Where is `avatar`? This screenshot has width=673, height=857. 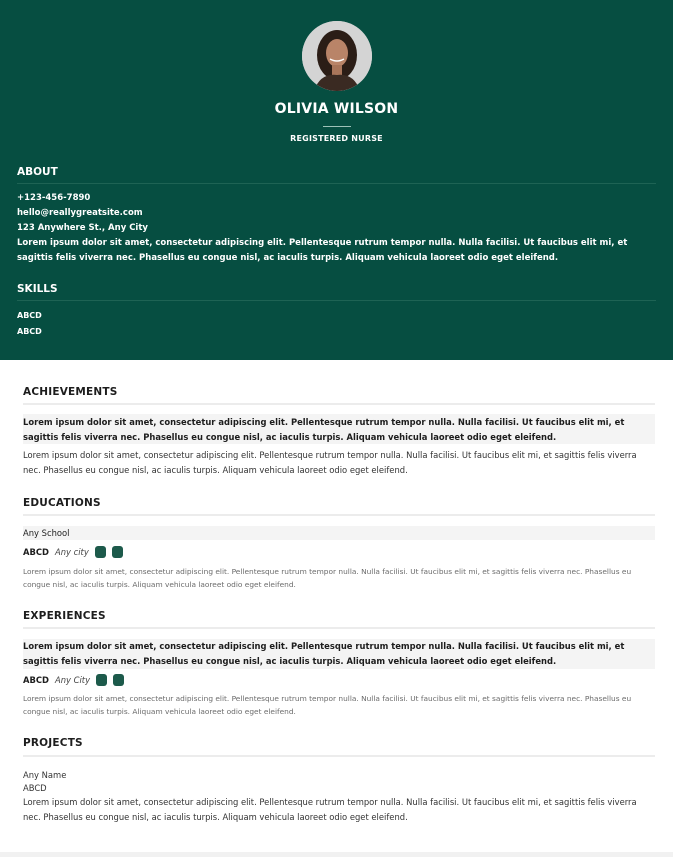
avatar is located at coordinates (337, 56).